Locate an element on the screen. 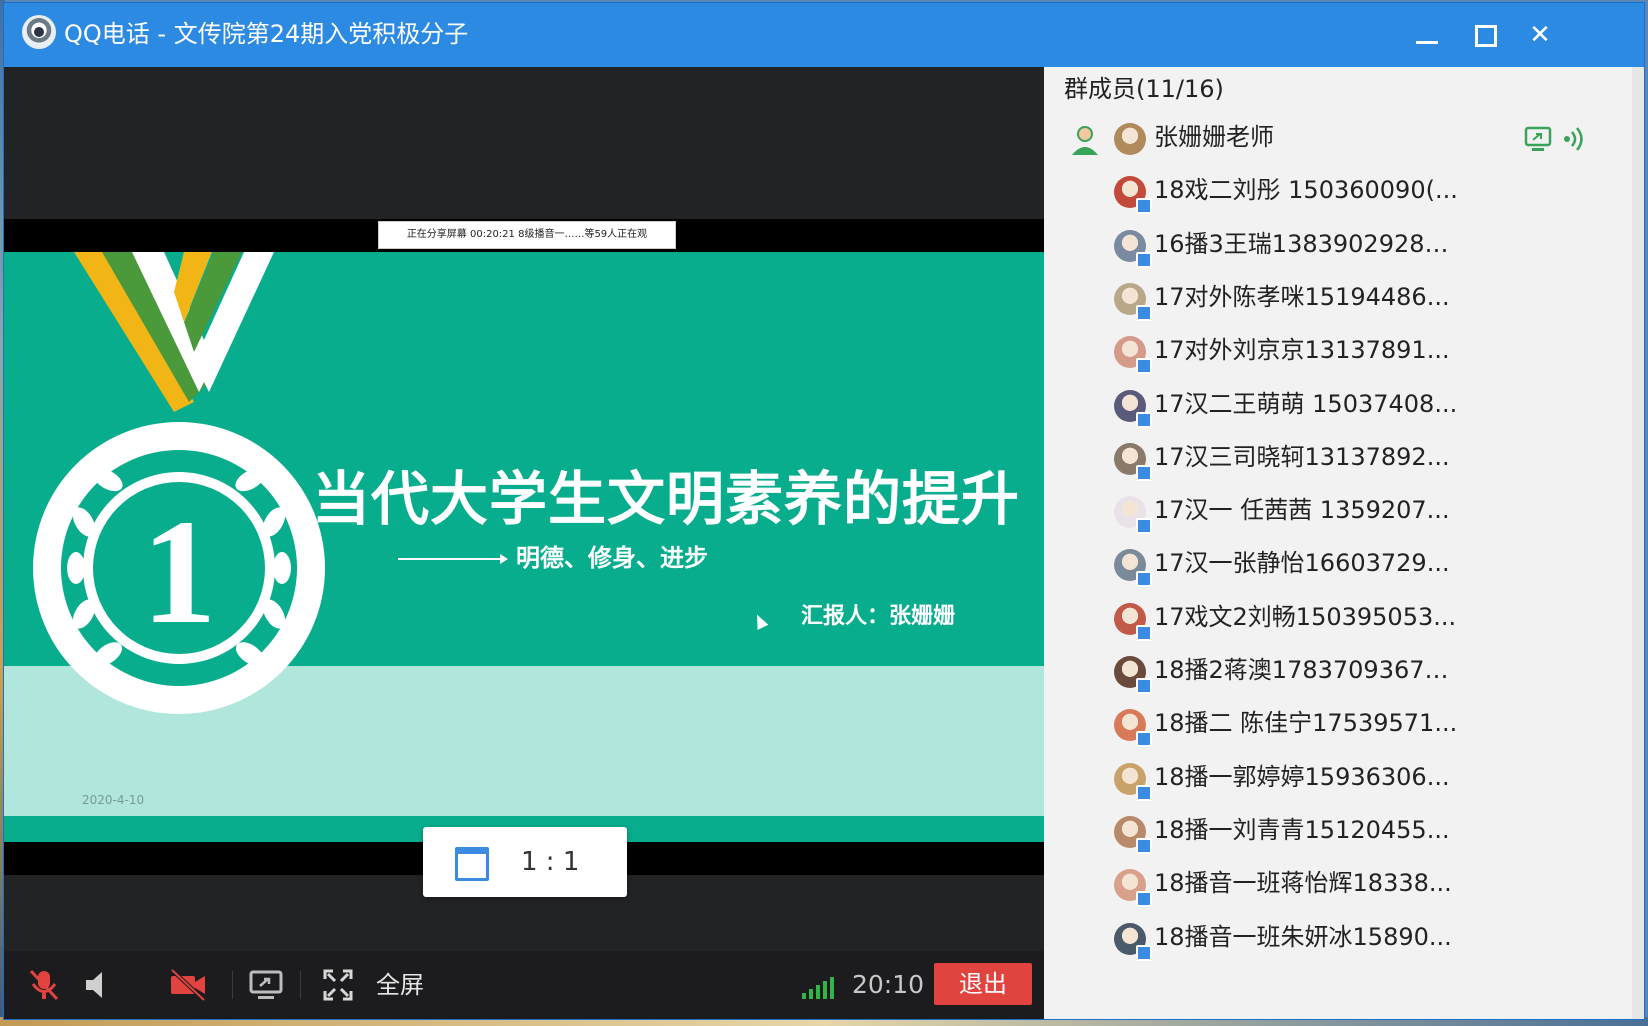  minimize-icon is located at coordinates (1426, 35).